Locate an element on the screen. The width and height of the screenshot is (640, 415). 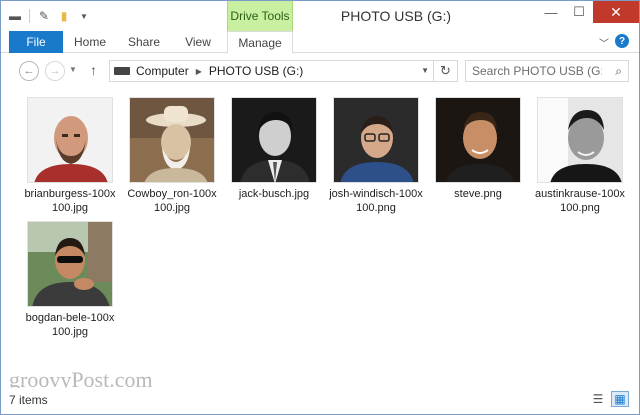
details-view-icon: ☰ is located at coordinates (598, 399).